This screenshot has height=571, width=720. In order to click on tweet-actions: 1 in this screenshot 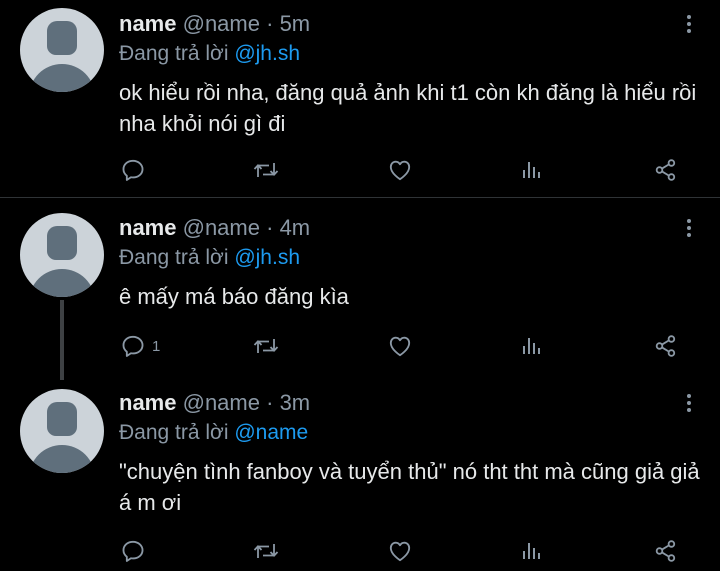, I will do `click(360, 346)`.